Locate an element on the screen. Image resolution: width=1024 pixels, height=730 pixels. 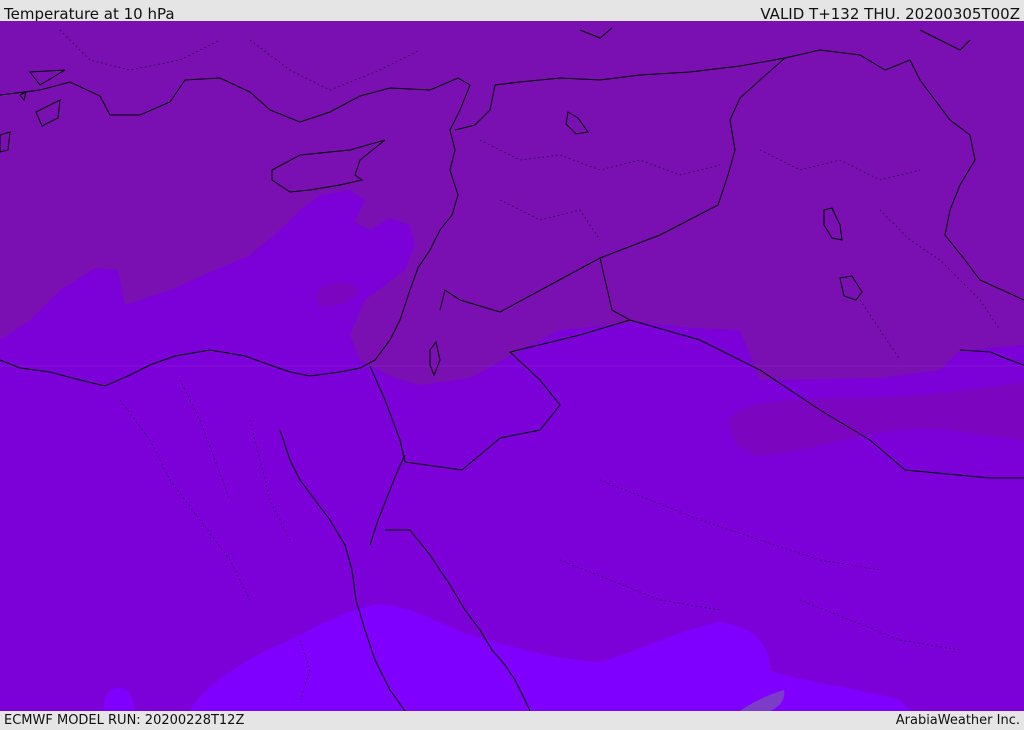
credit-label: ArabiaWeather Inc. is located at coordinates (957, 720).